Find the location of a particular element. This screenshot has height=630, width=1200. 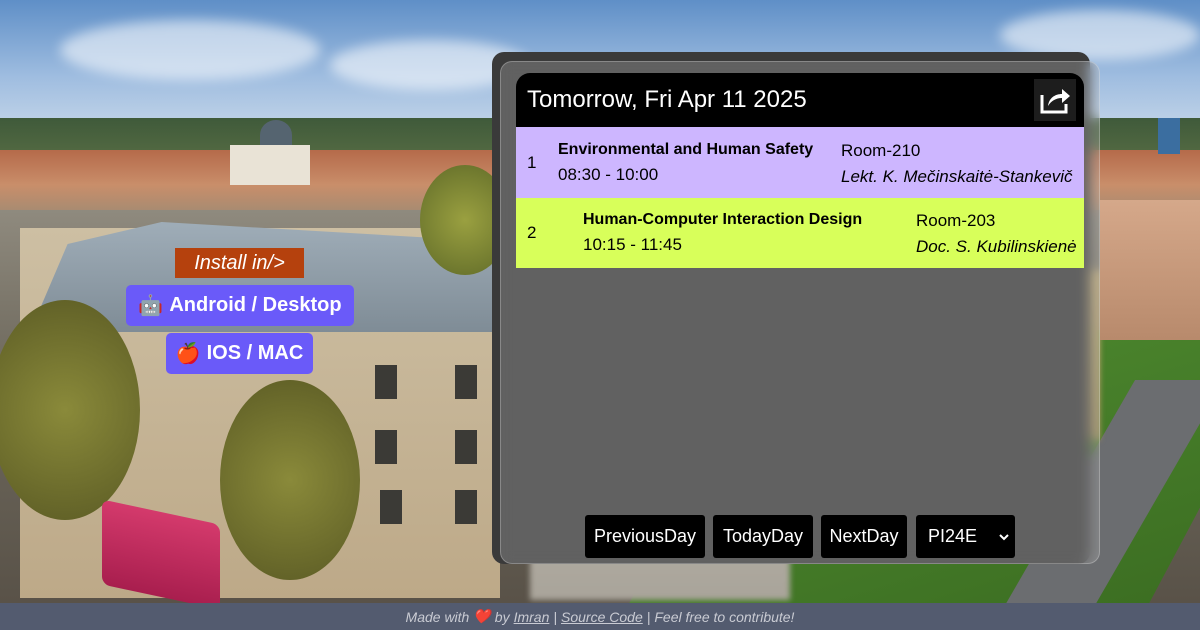

share-icon is located at coordinates (1055, 101).